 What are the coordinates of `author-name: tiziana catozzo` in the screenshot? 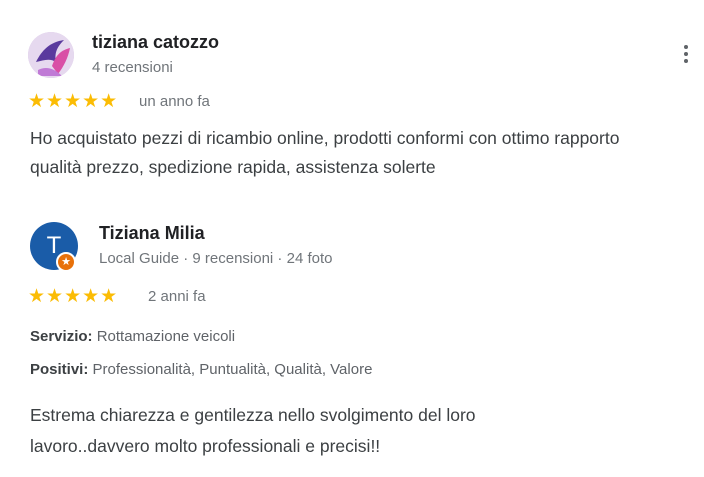 It's located at (155, 42).